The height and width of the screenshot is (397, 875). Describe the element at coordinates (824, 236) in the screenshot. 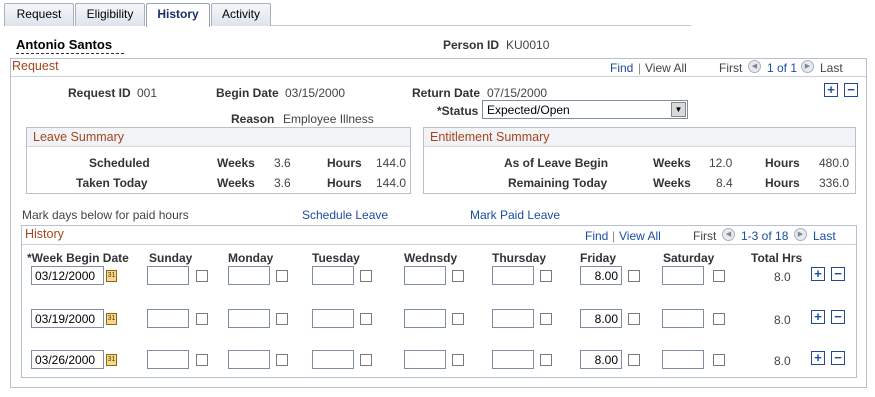

I see `history-last-link: Last` at that location.